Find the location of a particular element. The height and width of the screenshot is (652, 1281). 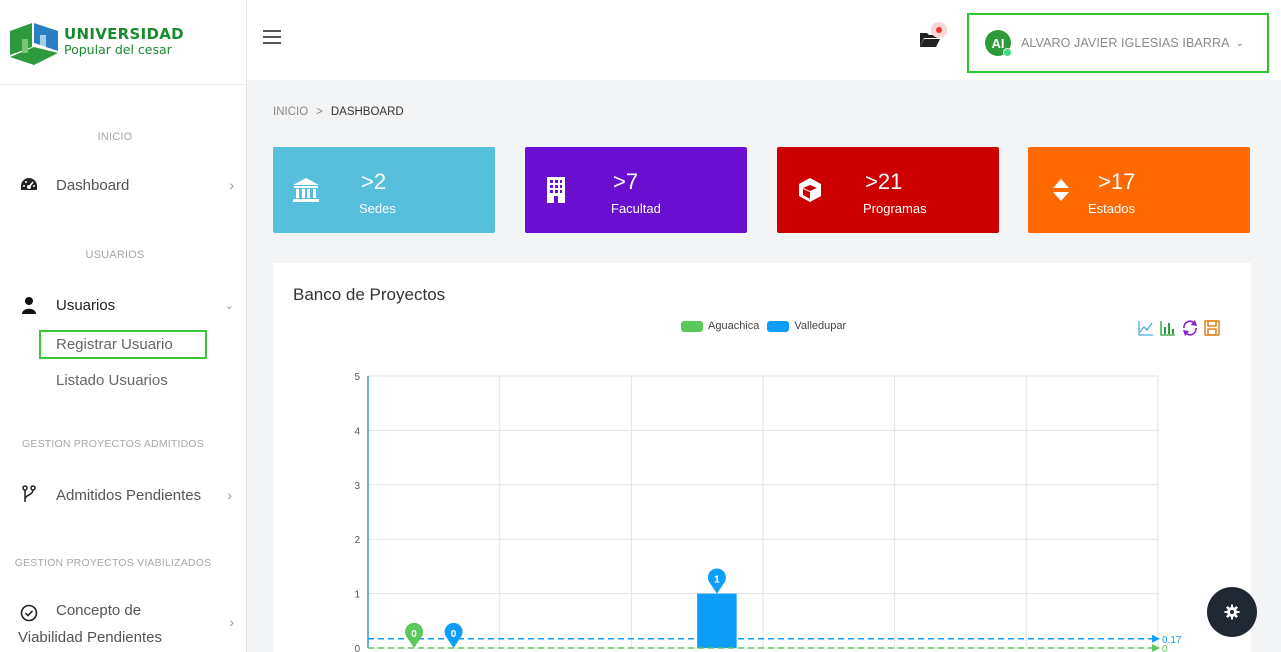

notification-badge is located at coordinates (939, 30).